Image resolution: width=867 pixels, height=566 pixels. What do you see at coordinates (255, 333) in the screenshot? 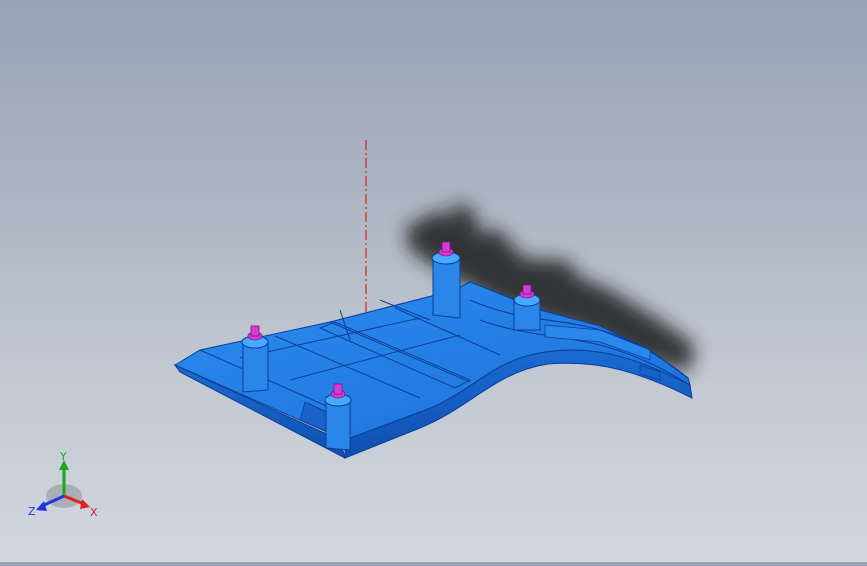
I see `screw-front-left` at bounding box center [255, 333].